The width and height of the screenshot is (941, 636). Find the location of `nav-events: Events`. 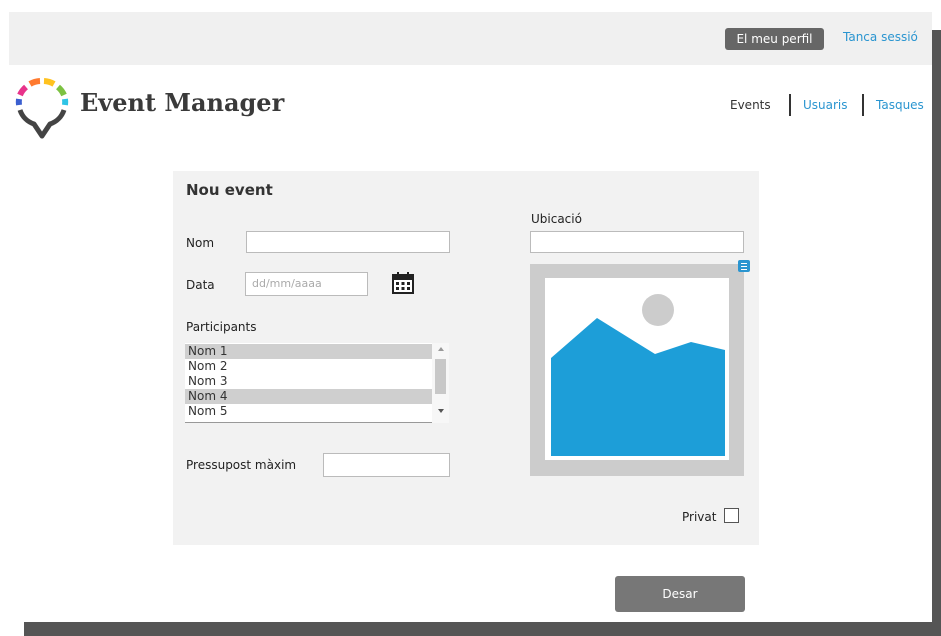

nav-events: Events is located at coordinates (750, 105).